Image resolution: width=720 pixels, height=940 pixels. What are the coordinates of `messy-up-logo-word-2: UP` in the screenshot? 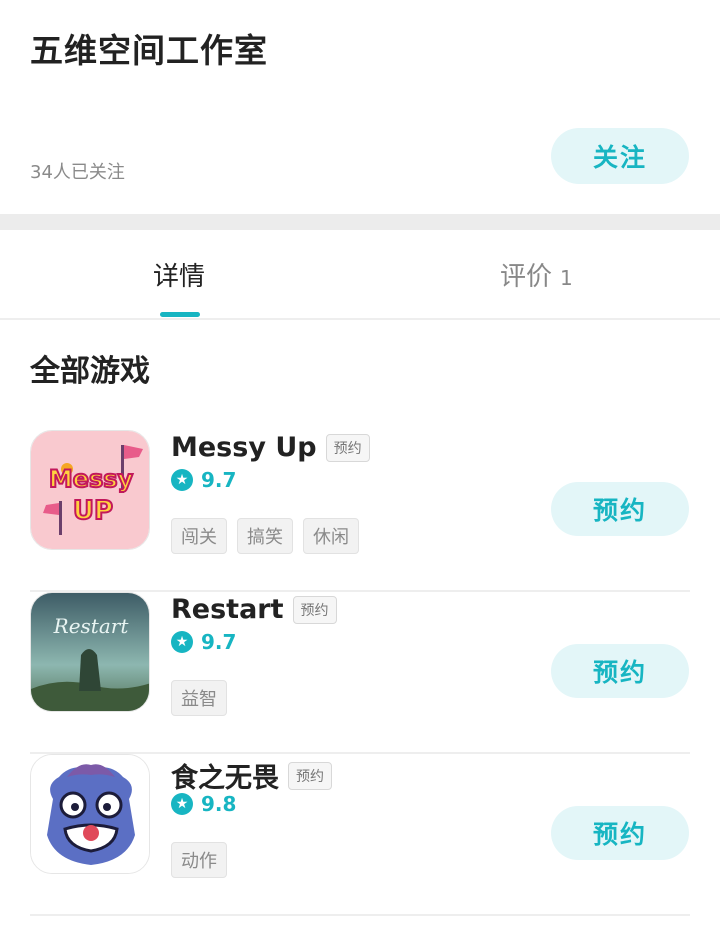 It's located at (93, 511).